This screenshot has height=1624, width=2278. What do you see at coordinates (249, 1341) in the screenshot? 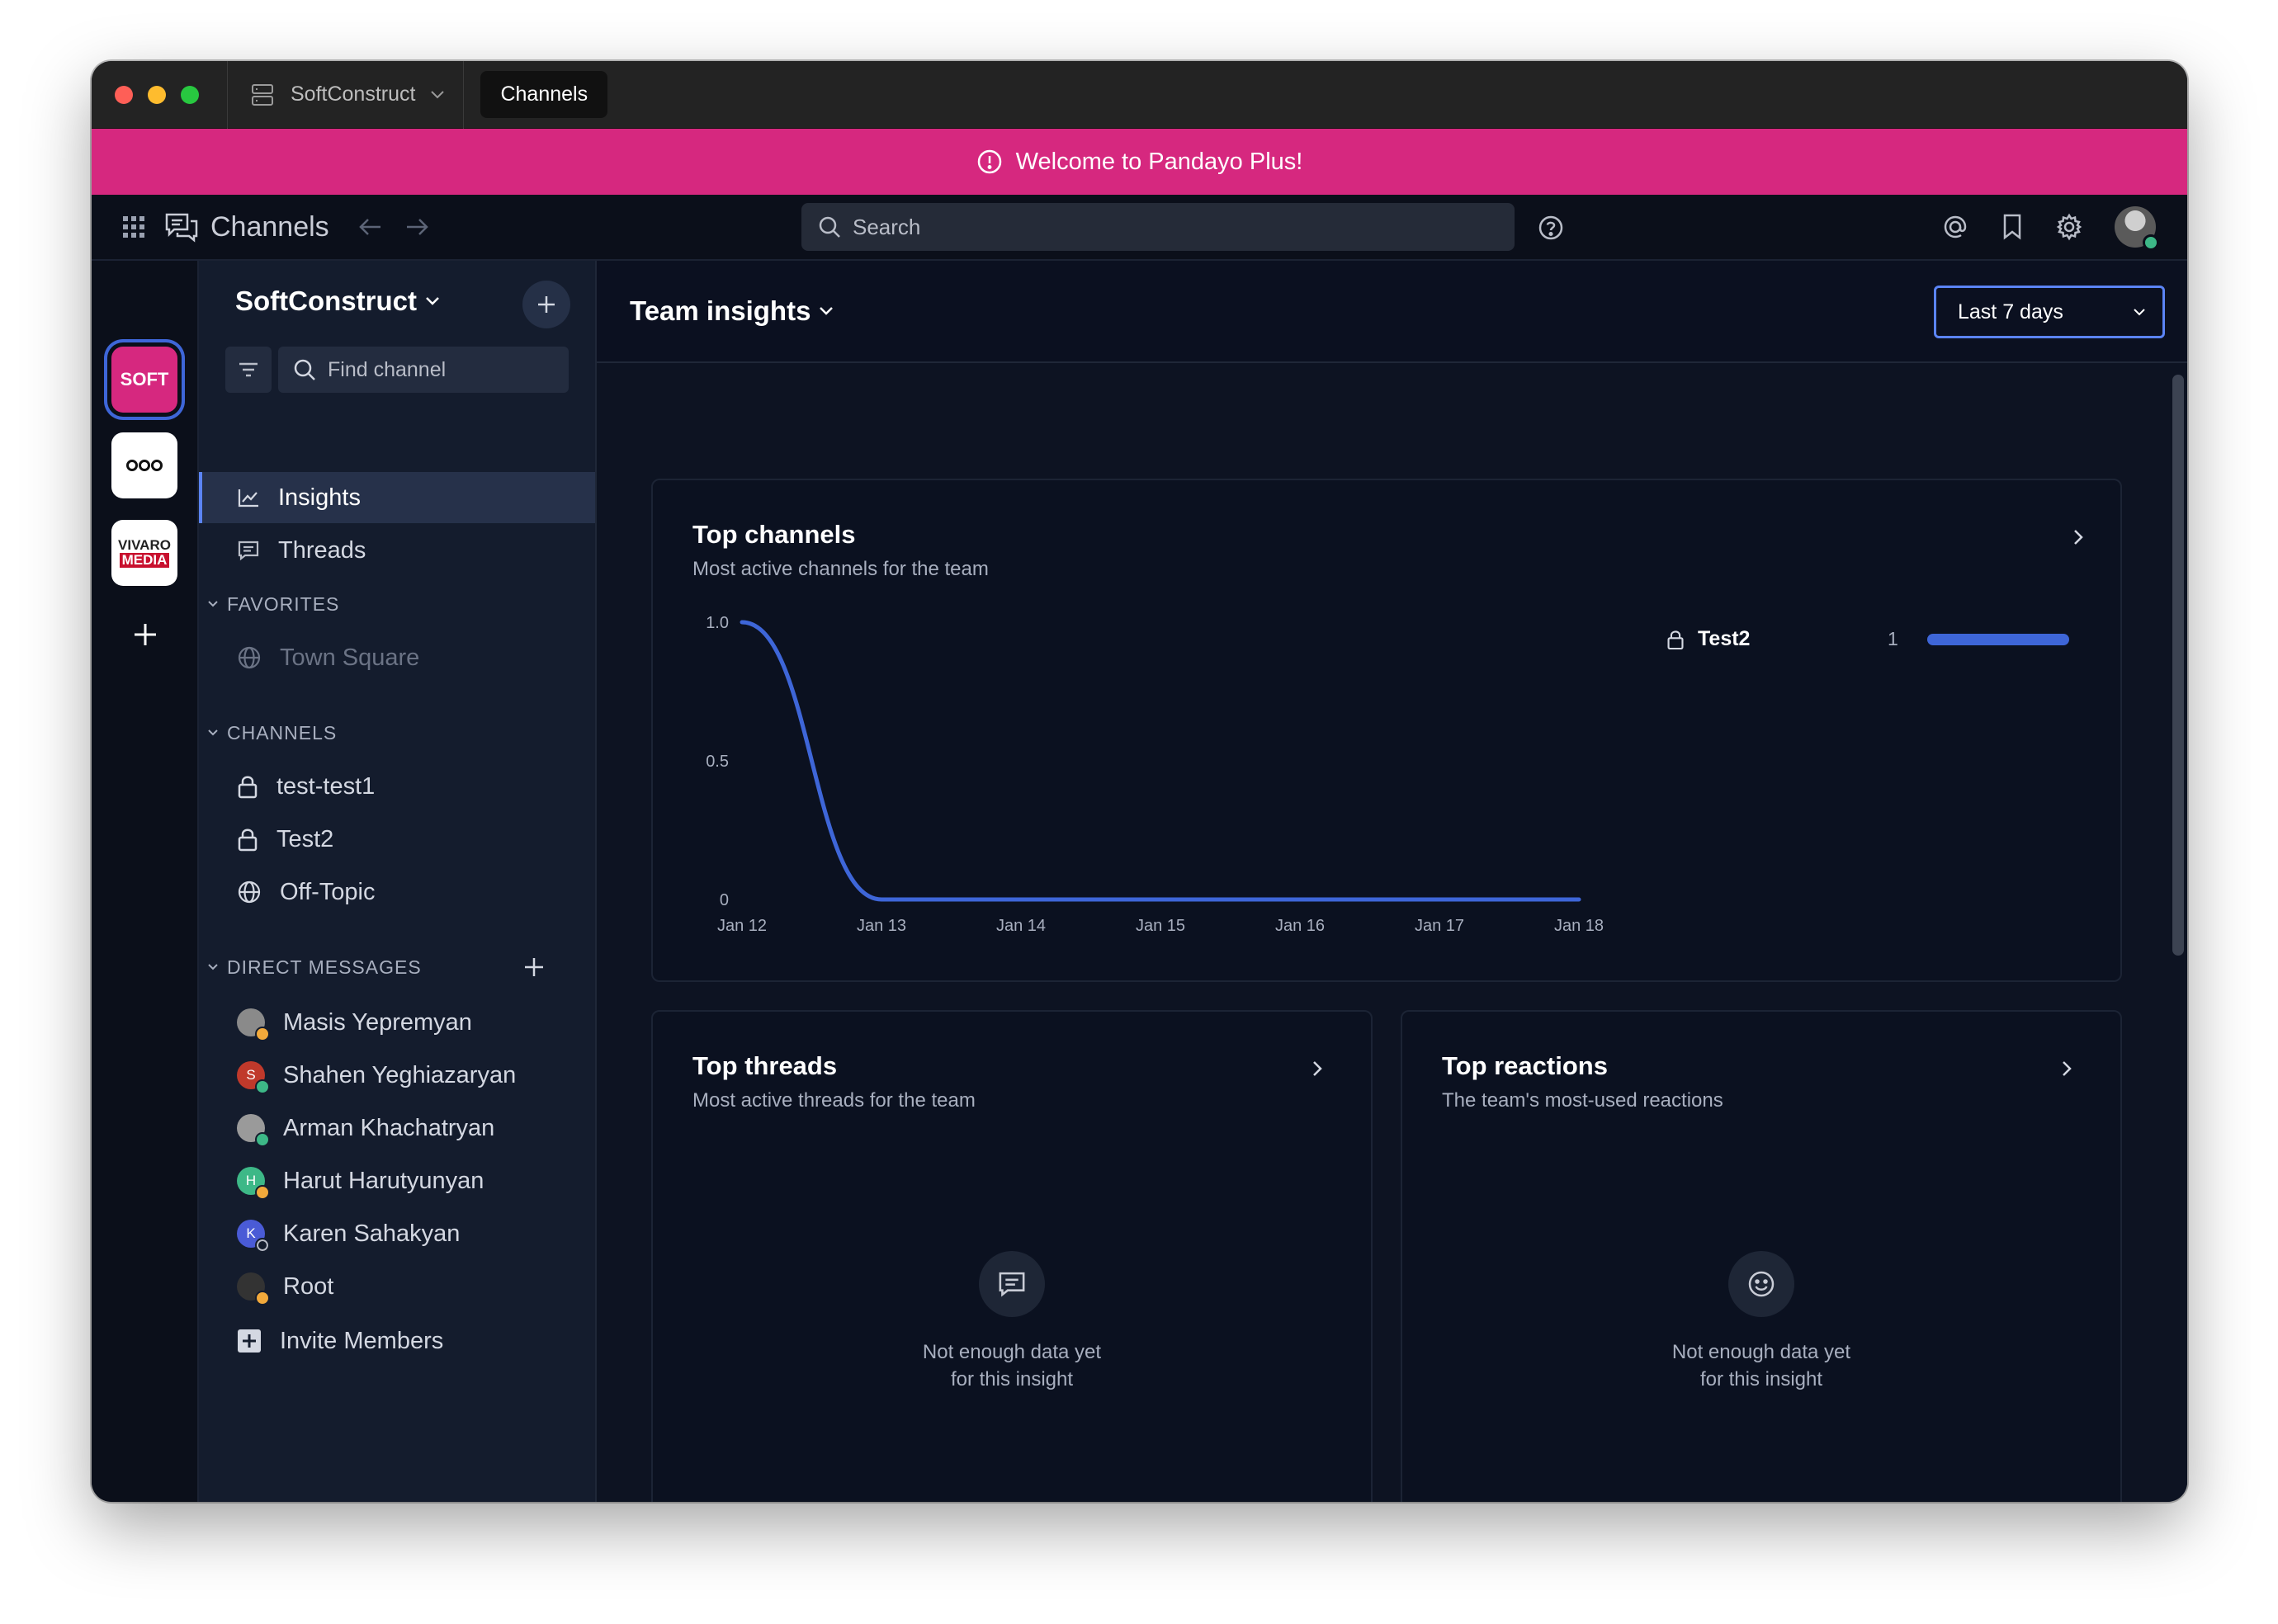
I see `plus-box-icon` at bounding box center [249, 1341].